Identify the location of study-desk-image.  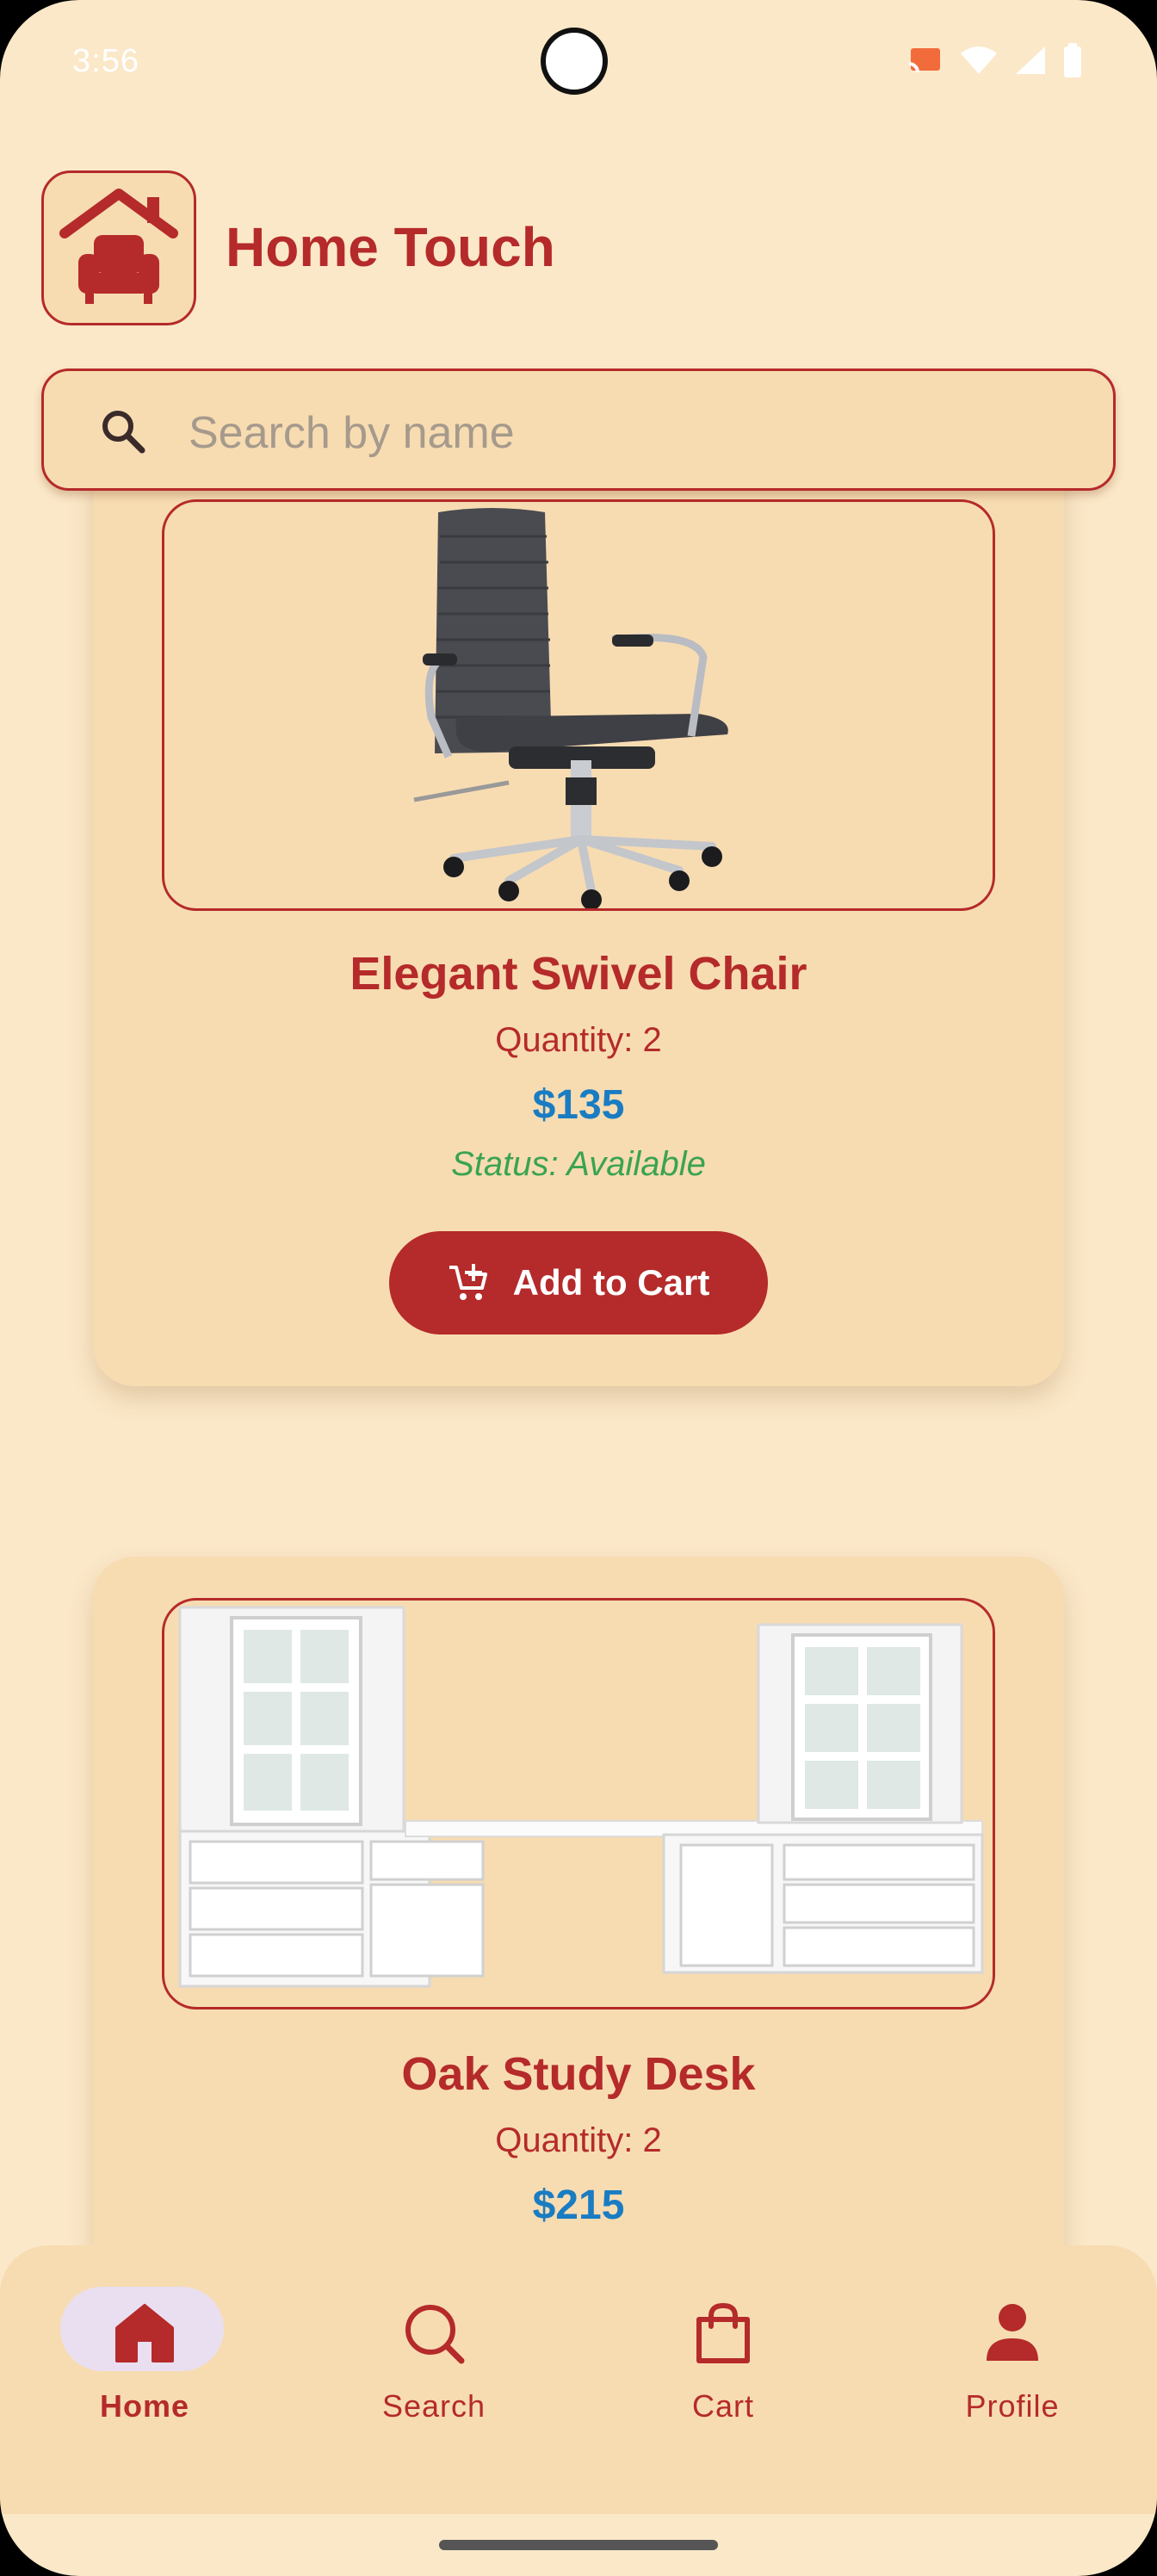
(581, 1797).